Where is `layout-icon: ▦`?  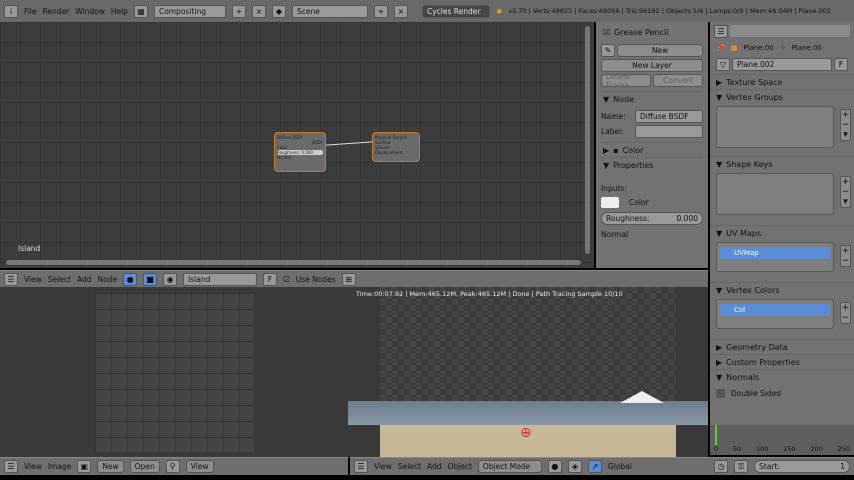
layout-icon: ▦ is located at coordinates (140, 11).